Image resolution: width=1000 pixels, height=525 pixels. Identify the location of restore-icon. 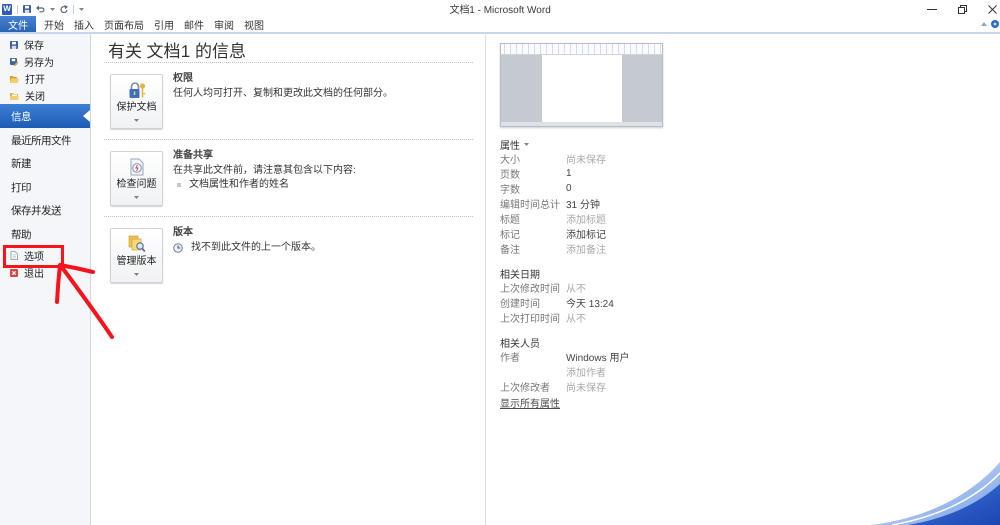
(962, 9).